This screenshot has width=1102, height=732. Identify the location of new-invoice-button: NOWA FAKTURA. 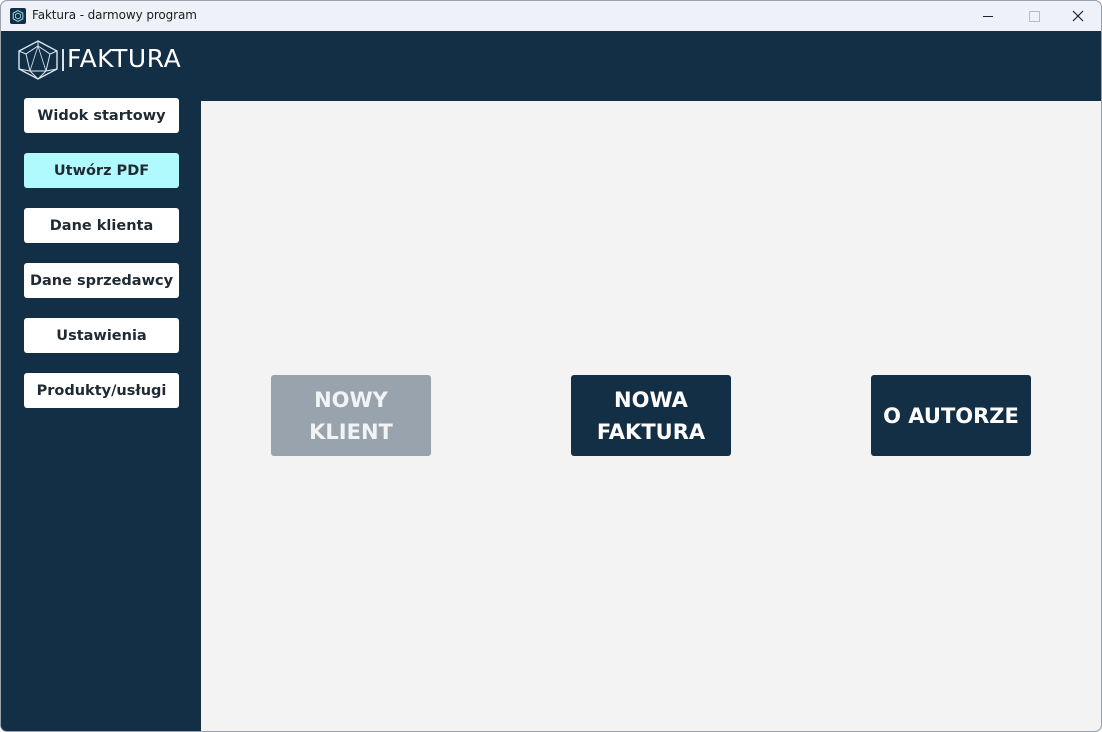
(651, 415).